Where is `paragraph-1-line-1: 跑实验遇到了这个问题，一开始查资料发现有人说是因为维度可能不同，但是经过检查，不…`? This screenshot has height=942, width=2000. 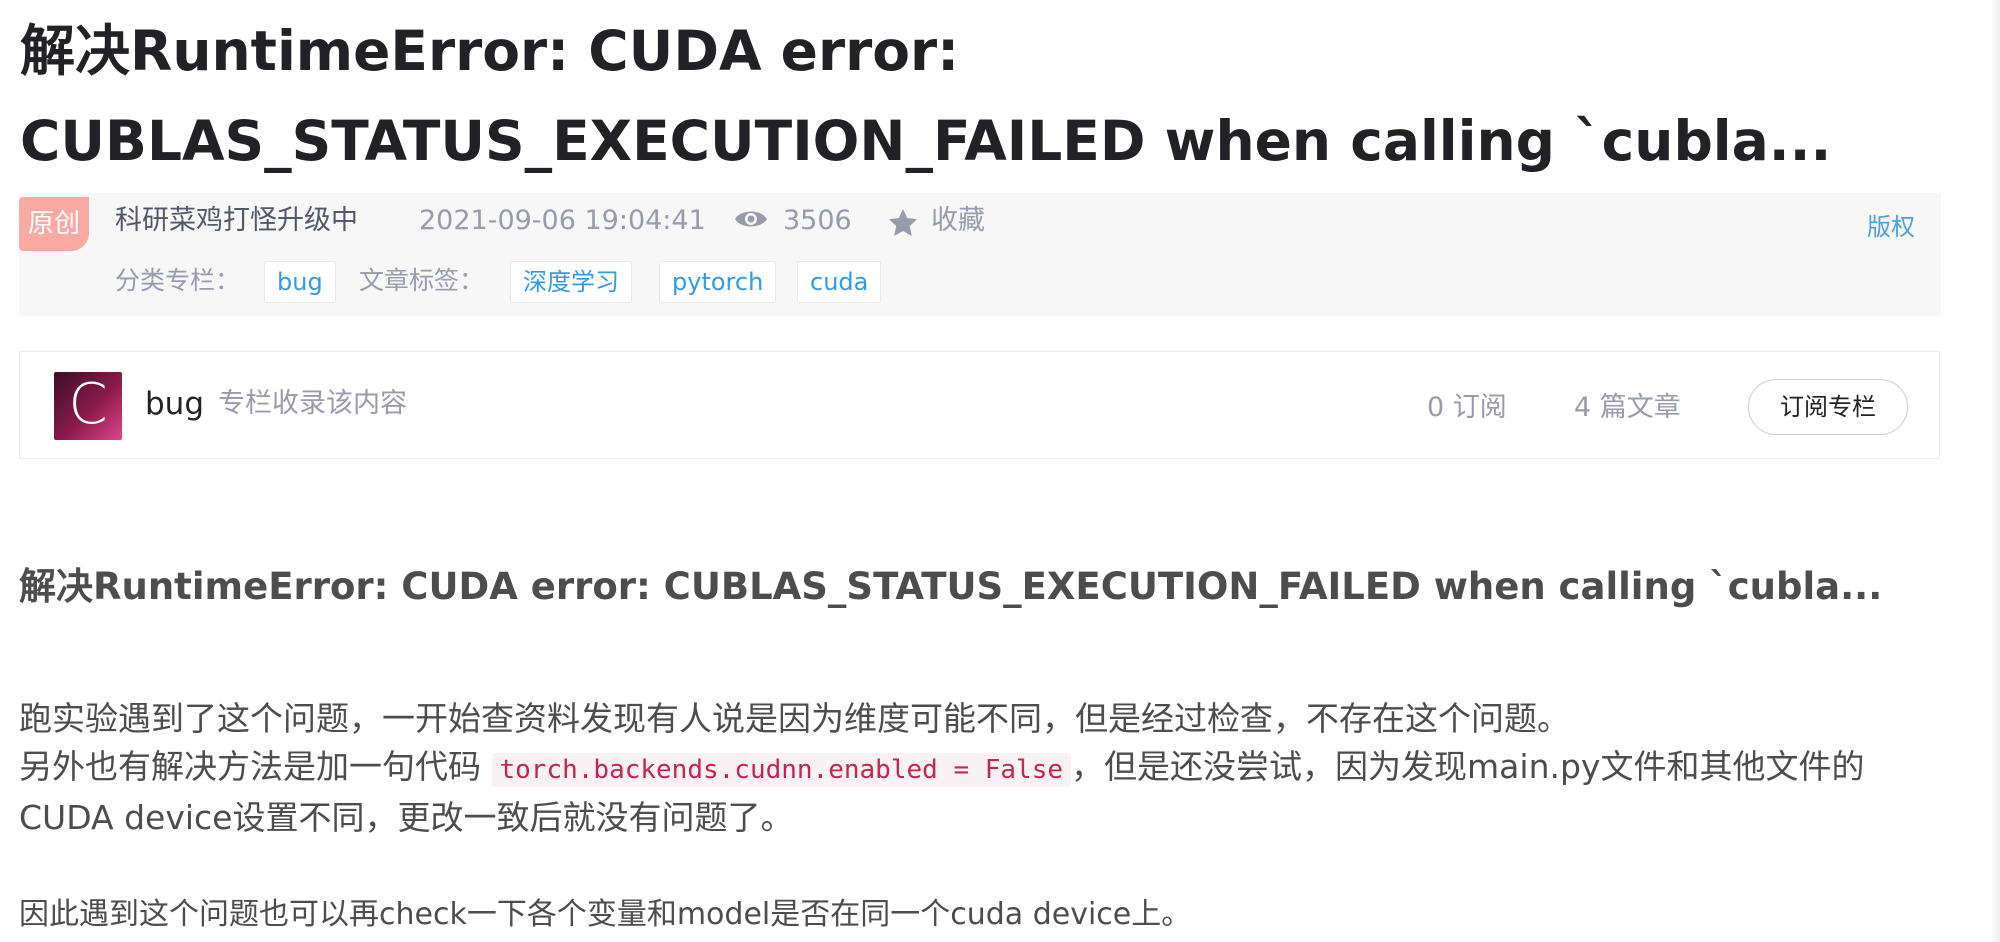 paragraph-1-line-1: 跑实验遇到了这个问题，一开始查资料发现有人说是因为维度可能不同，但是经过检查，不… is located at coordinates (794, 718).